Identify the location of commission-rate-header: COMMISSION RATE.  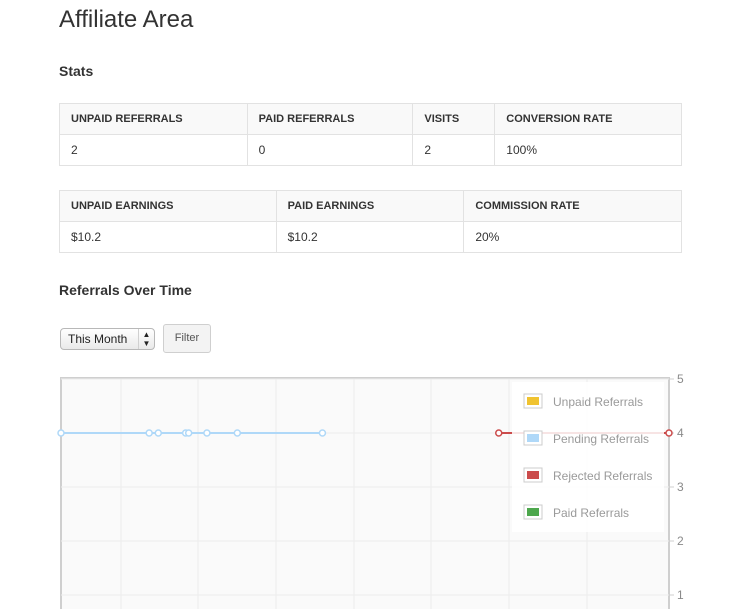
(572, 206).